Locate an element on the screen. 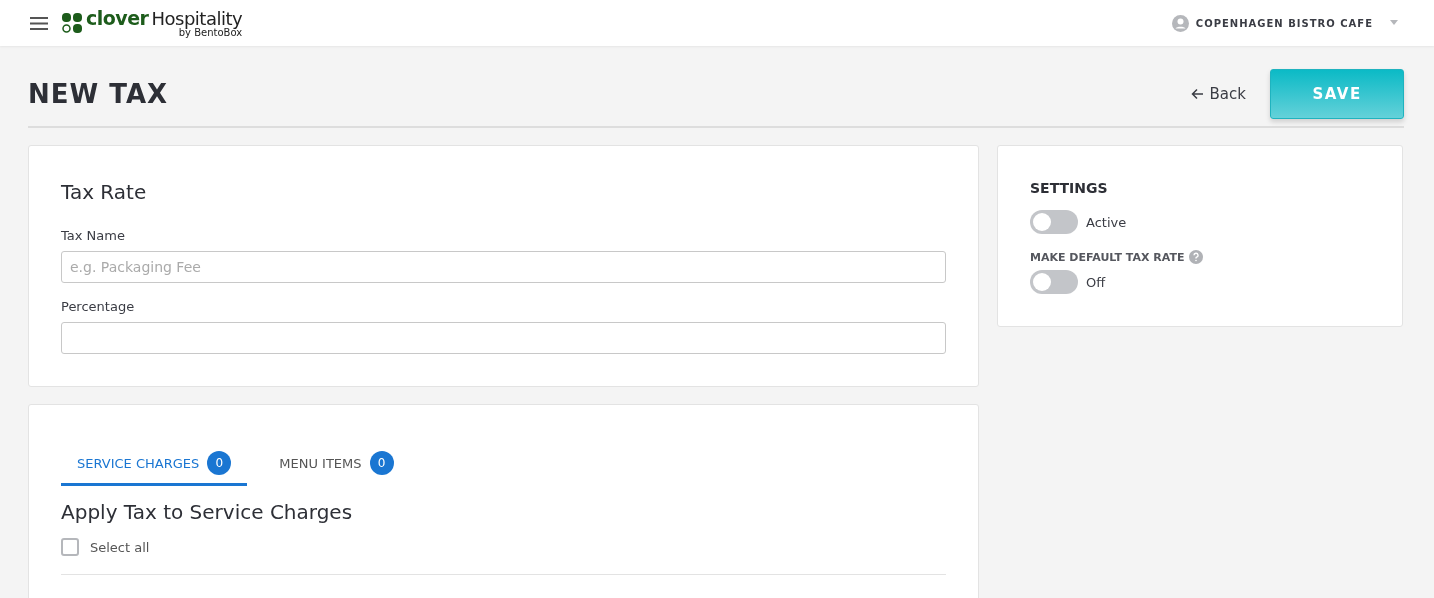  help-icon is located at coordinates (1196, 257).